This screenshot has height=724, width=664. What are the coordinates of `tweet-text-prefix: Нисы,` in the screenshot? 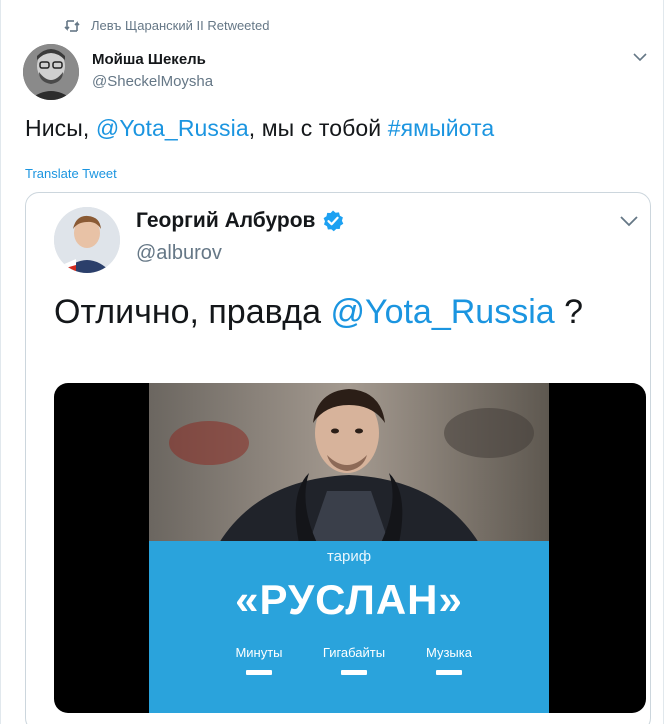 It's located at (60, 128).